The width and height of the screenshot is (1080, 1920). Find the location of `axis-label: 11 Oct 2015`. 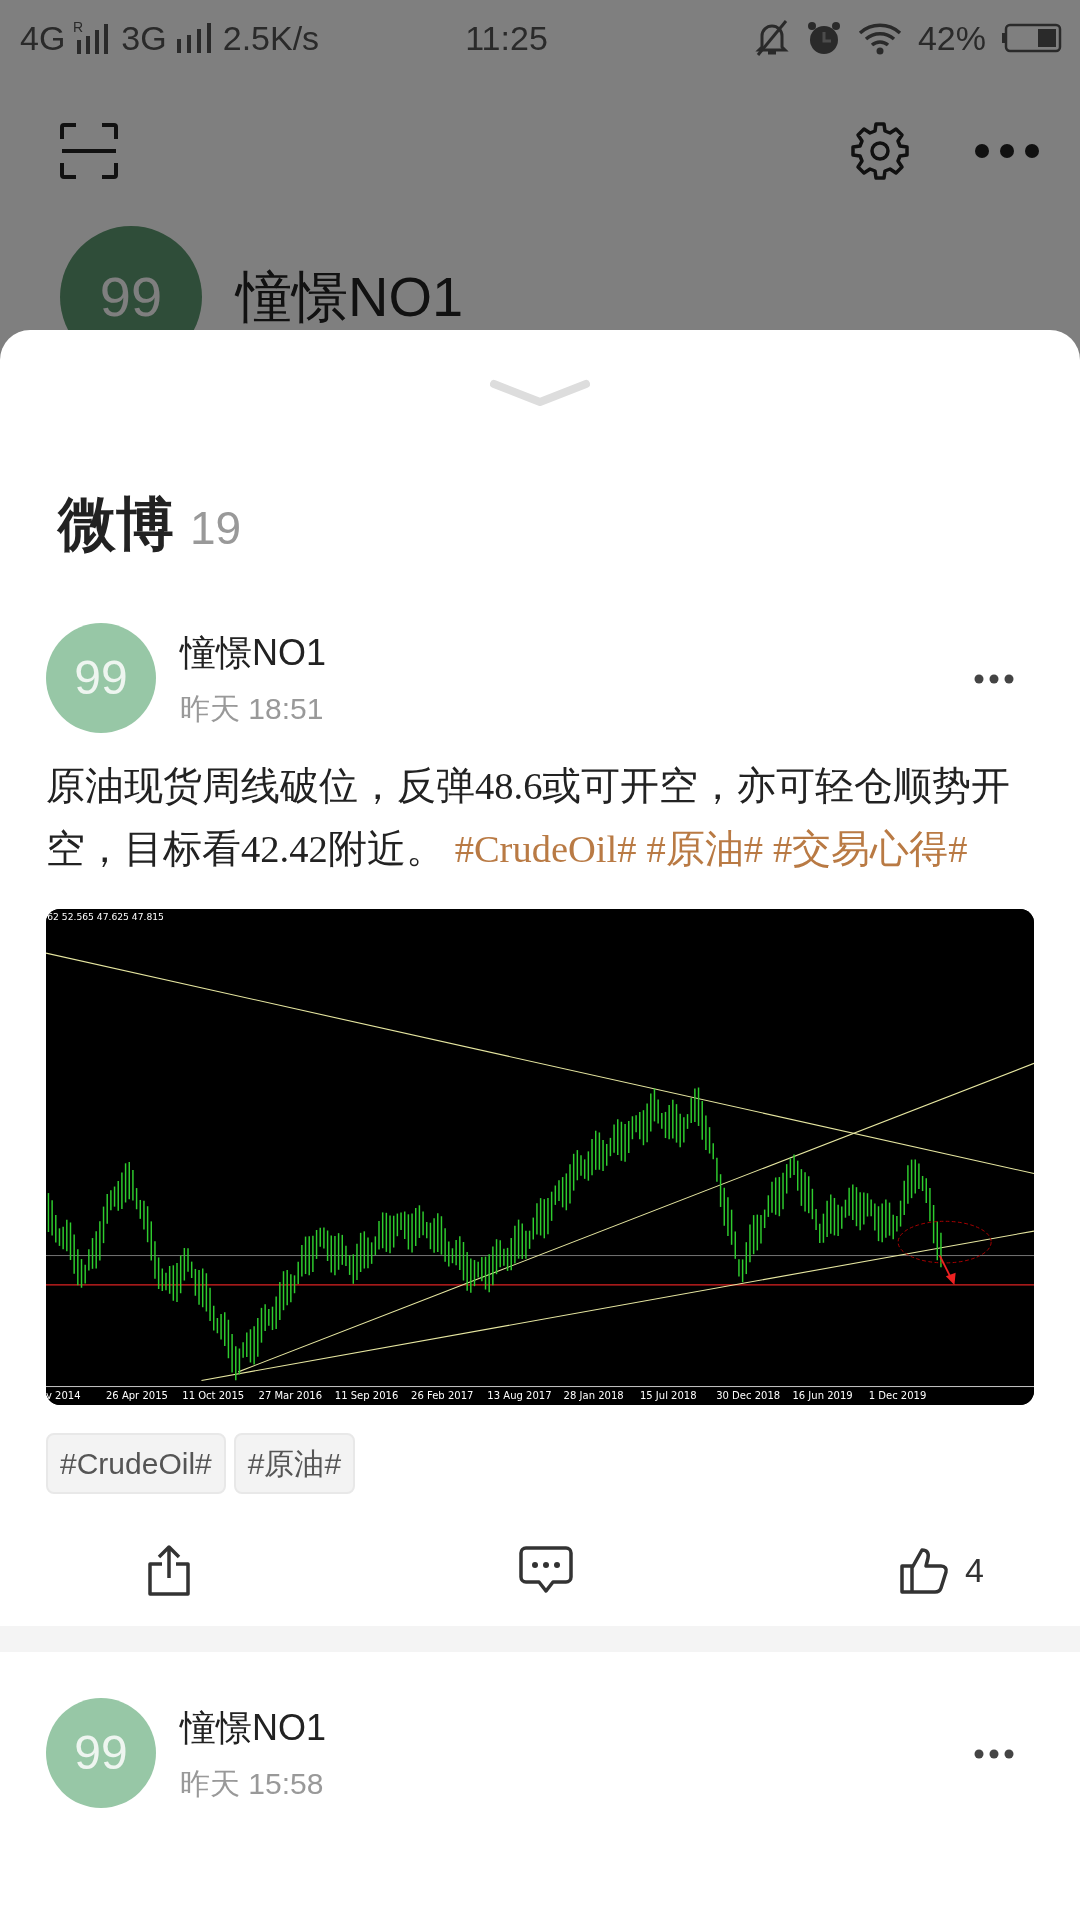

axis-label: 11 Oct 2015 is located at coordinates (213, 1395).